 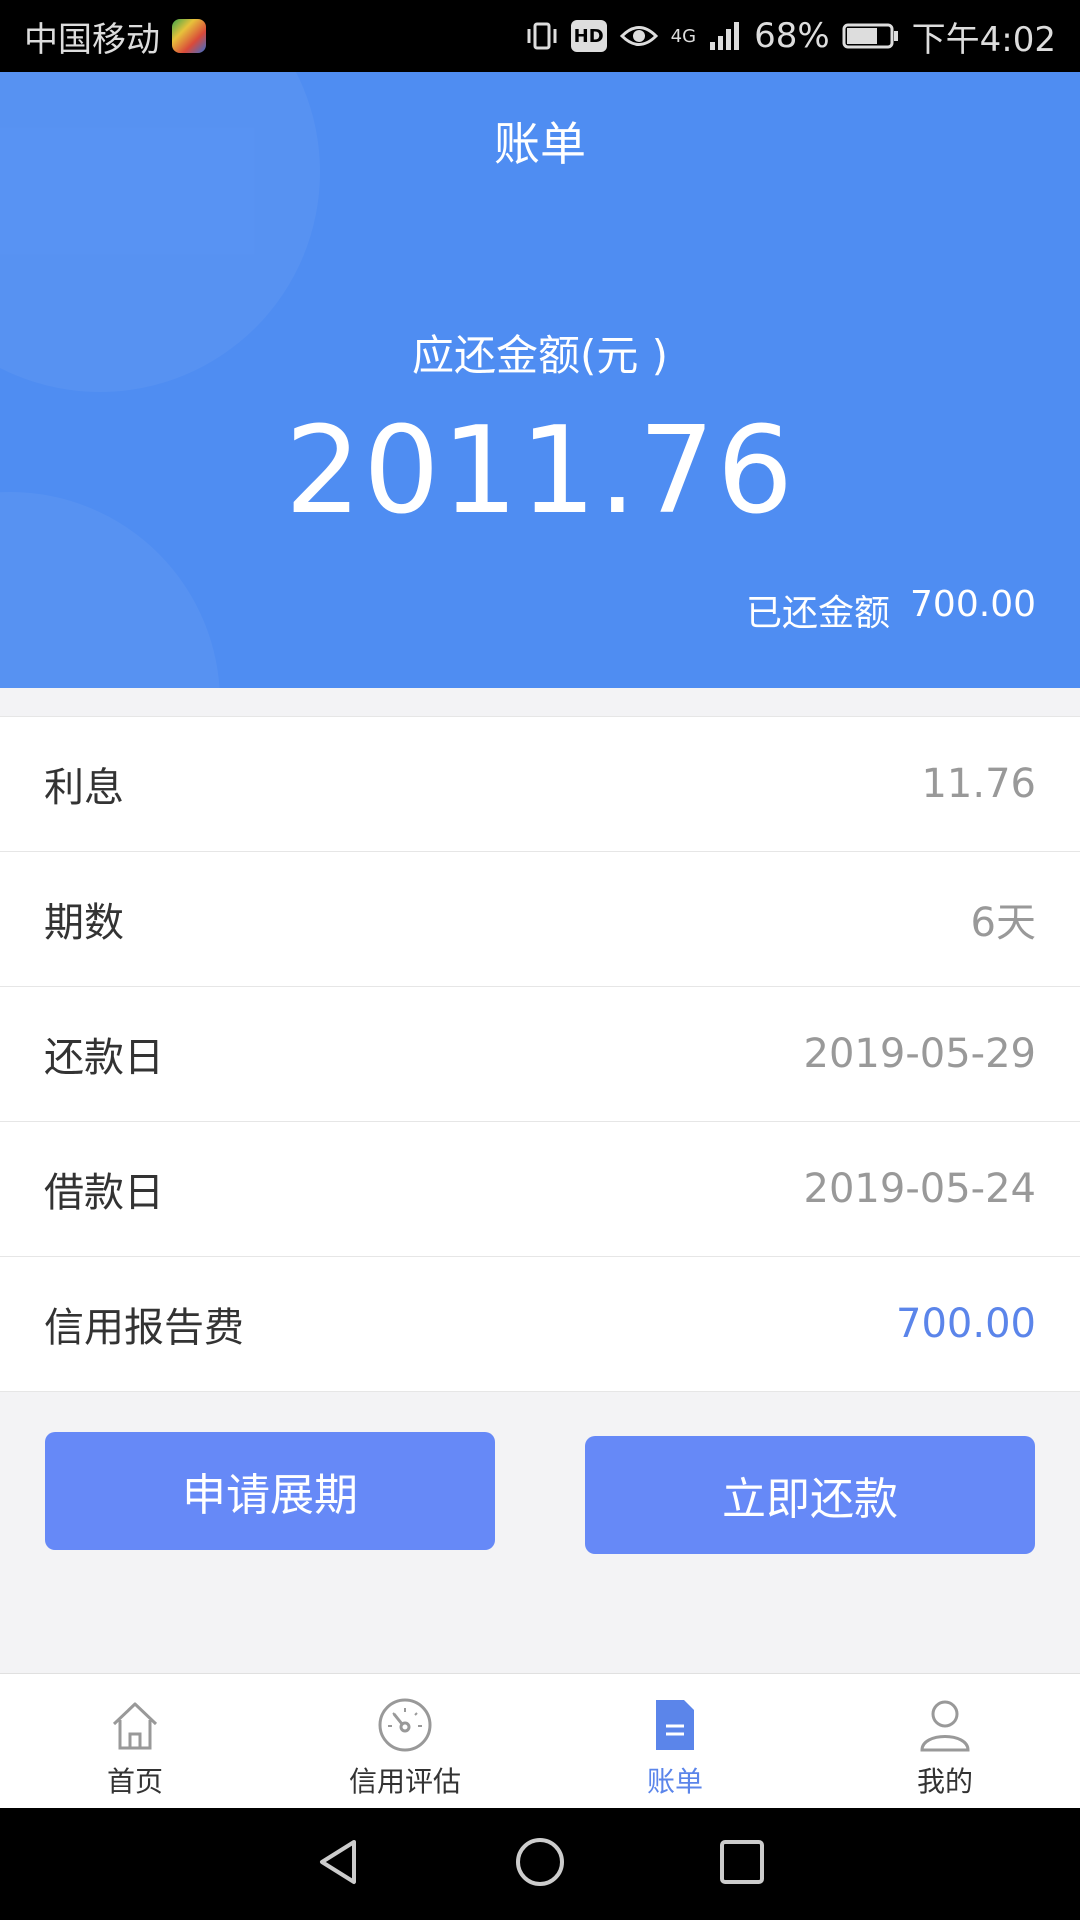 What do you see at coordinates (134, 1781) in the screenshot?
I see `nav-label: 首页` at bounding box center [134, 1781].